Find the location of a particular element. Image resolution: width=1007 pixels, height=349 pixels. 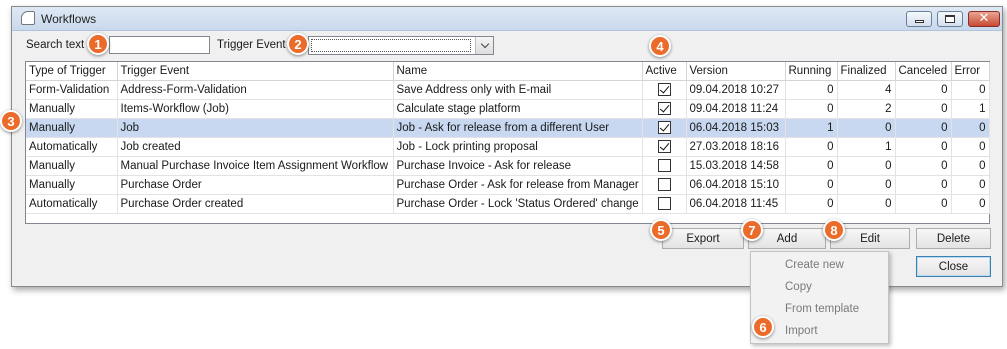

name-cell: Purchase Invoice - Ask for release is located at coordinates (518, 166).